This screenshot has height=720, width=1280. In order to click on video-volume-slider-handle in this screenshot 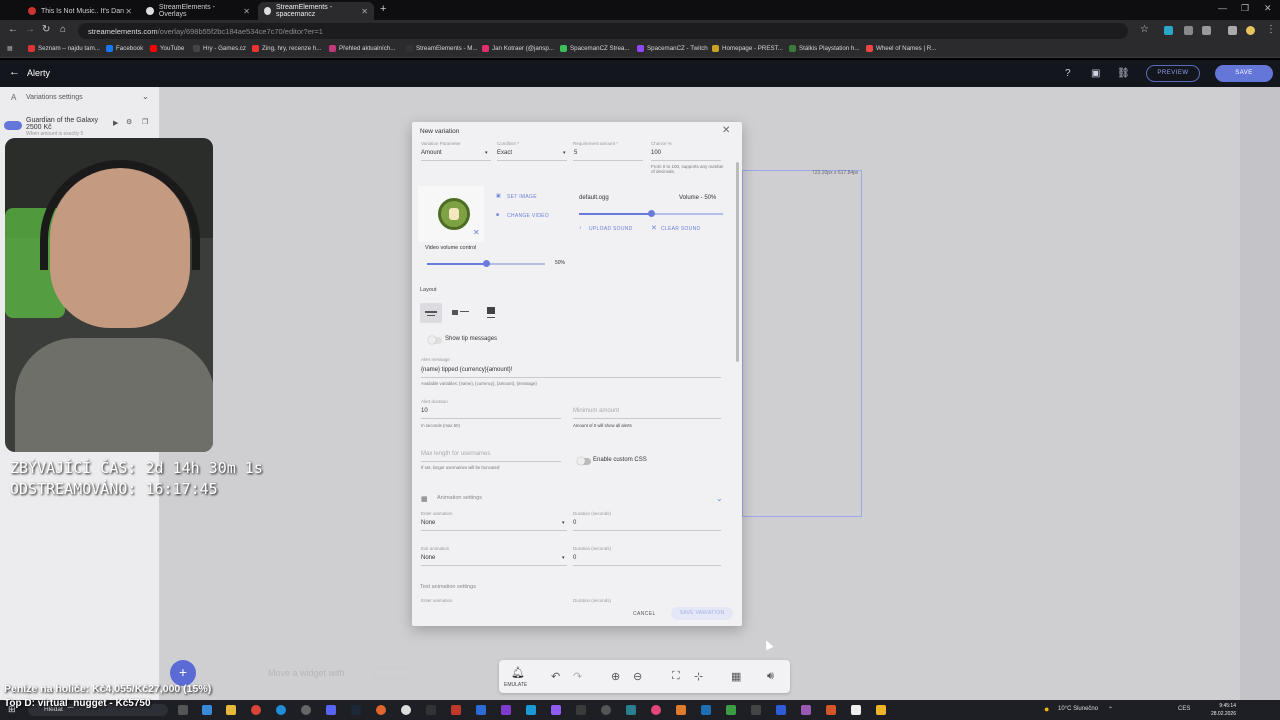, I will do `click(486, 263)`.